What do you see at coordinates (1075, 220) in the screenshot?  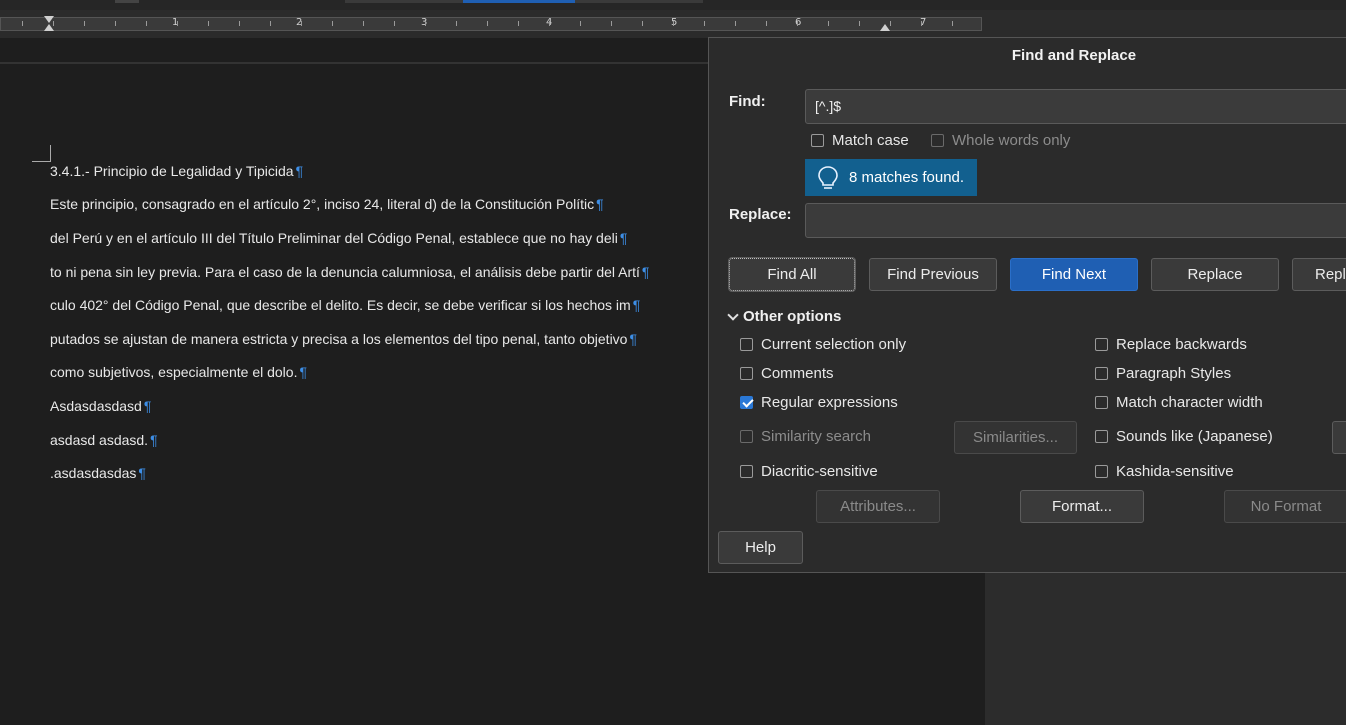 I see `replace-input` at bounding box center [1075, 220].